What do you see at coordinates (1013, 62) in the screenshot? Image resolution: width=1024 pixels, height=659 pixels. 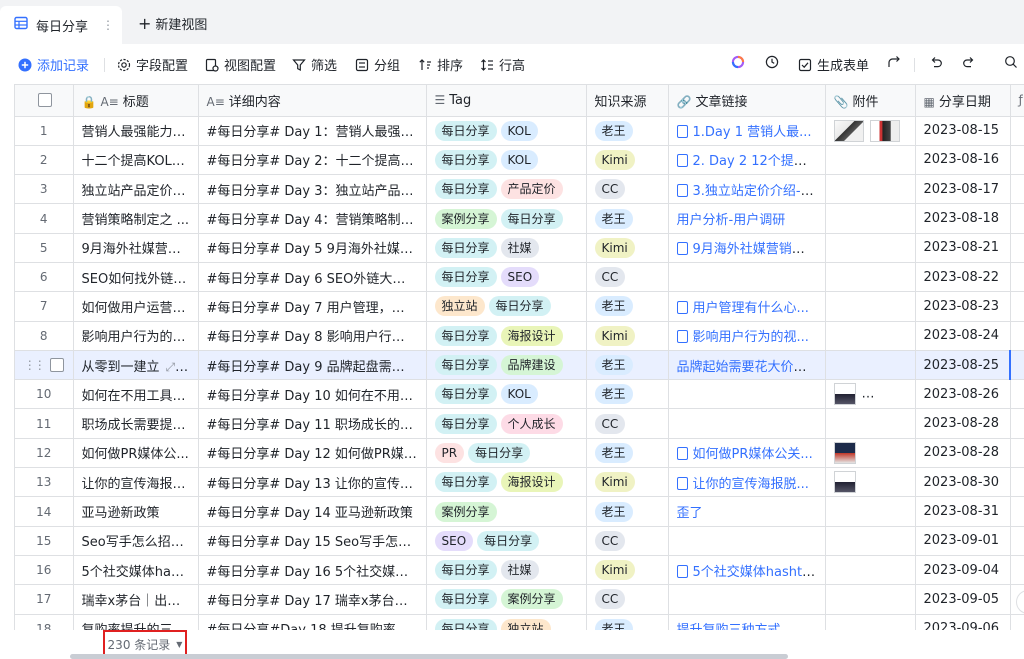 I see `search-button` at bounding box center [1013, 62].